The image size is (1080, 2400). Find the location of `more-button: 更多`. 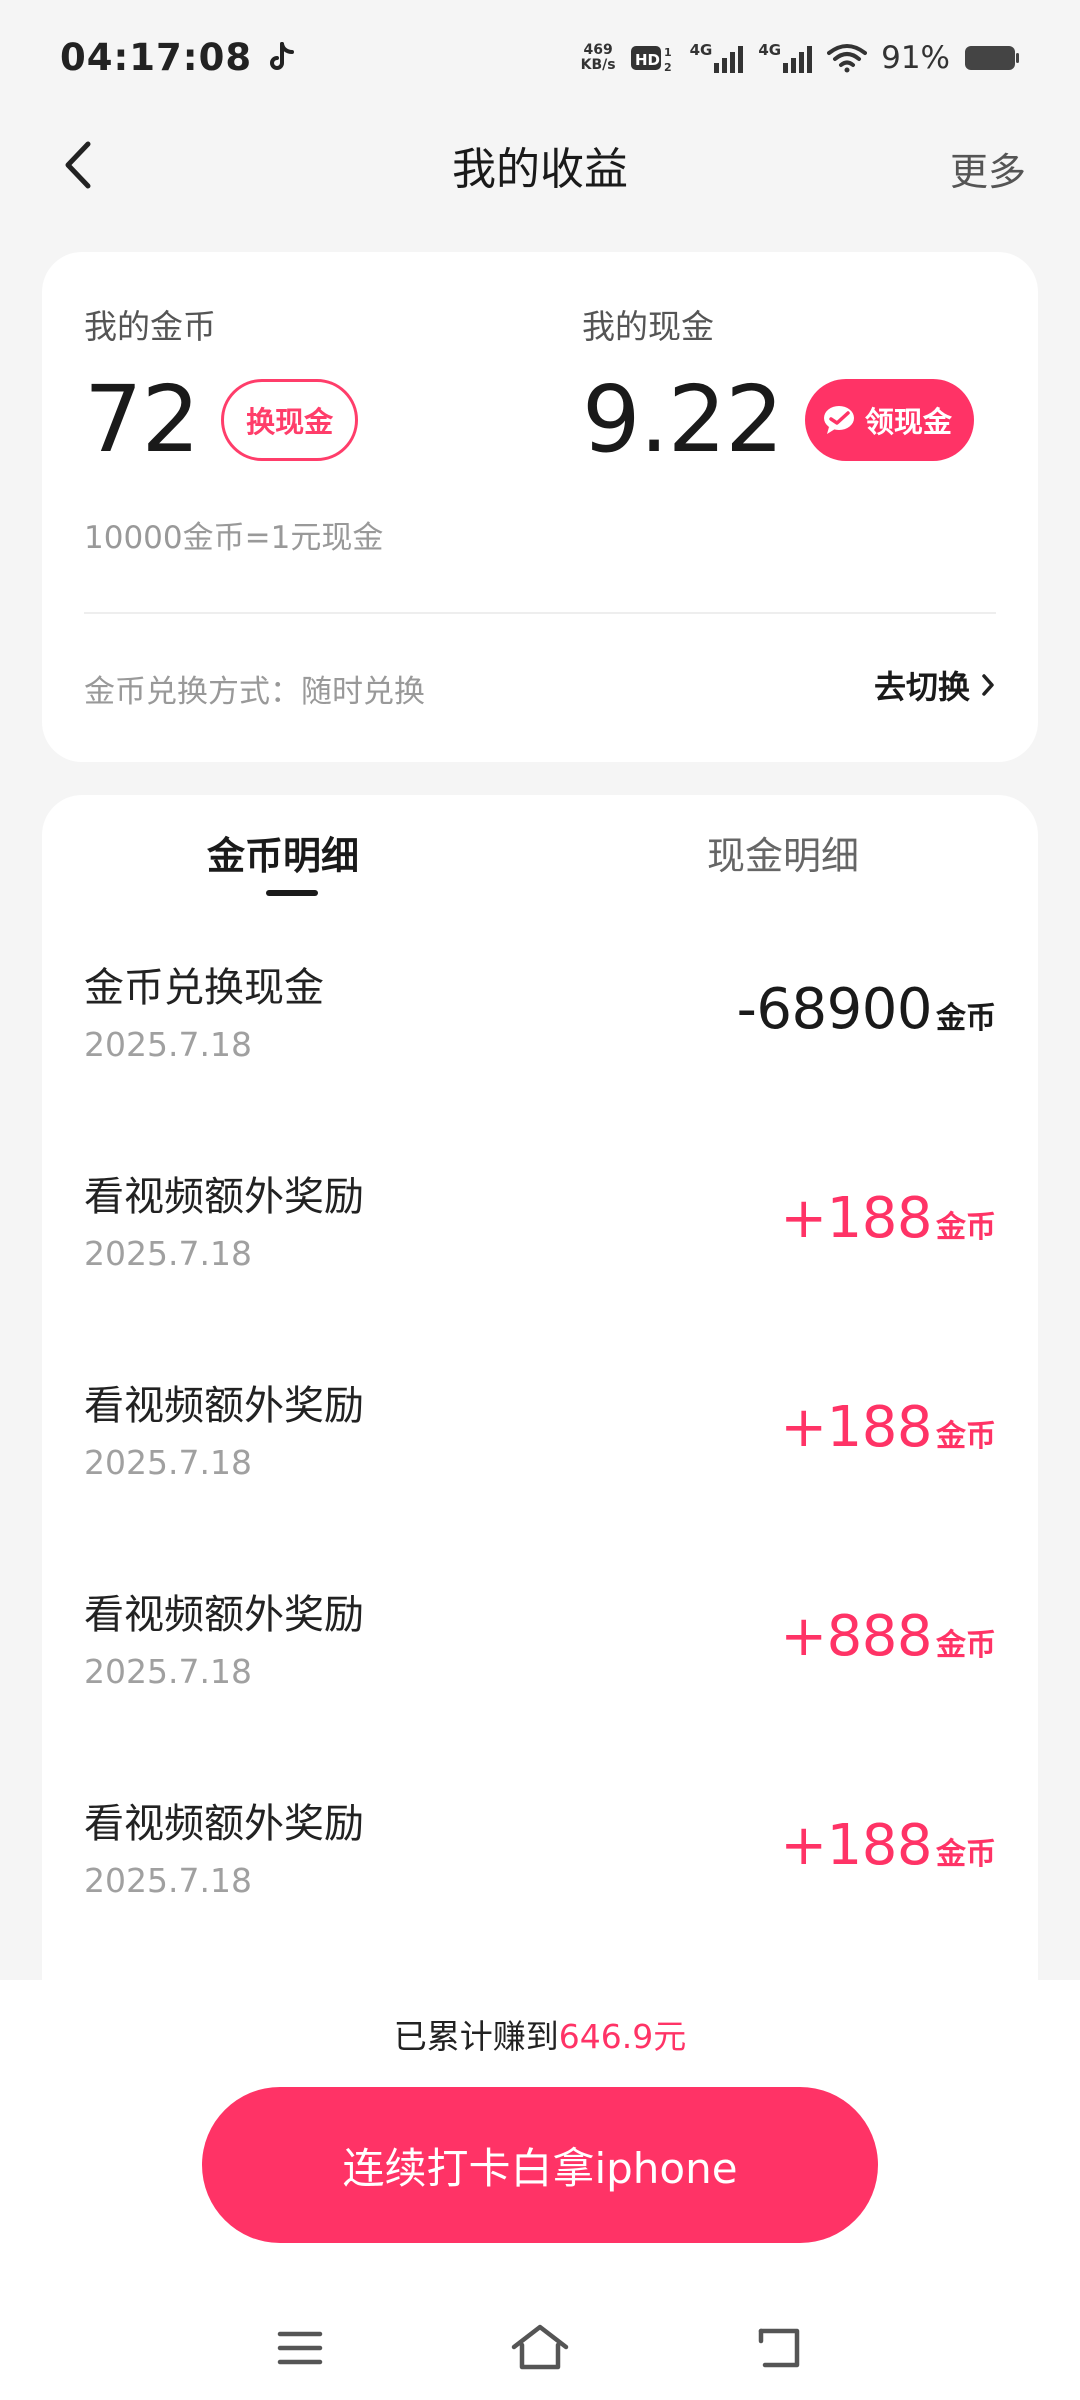

more-button: 更多 is located at coordinates (988, 168).